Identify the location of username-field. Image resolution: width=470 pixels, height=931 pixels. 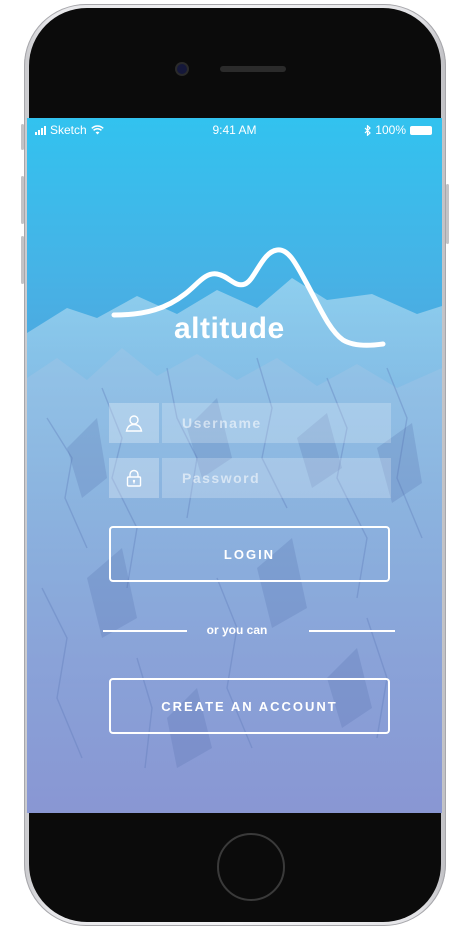
(250, 423).